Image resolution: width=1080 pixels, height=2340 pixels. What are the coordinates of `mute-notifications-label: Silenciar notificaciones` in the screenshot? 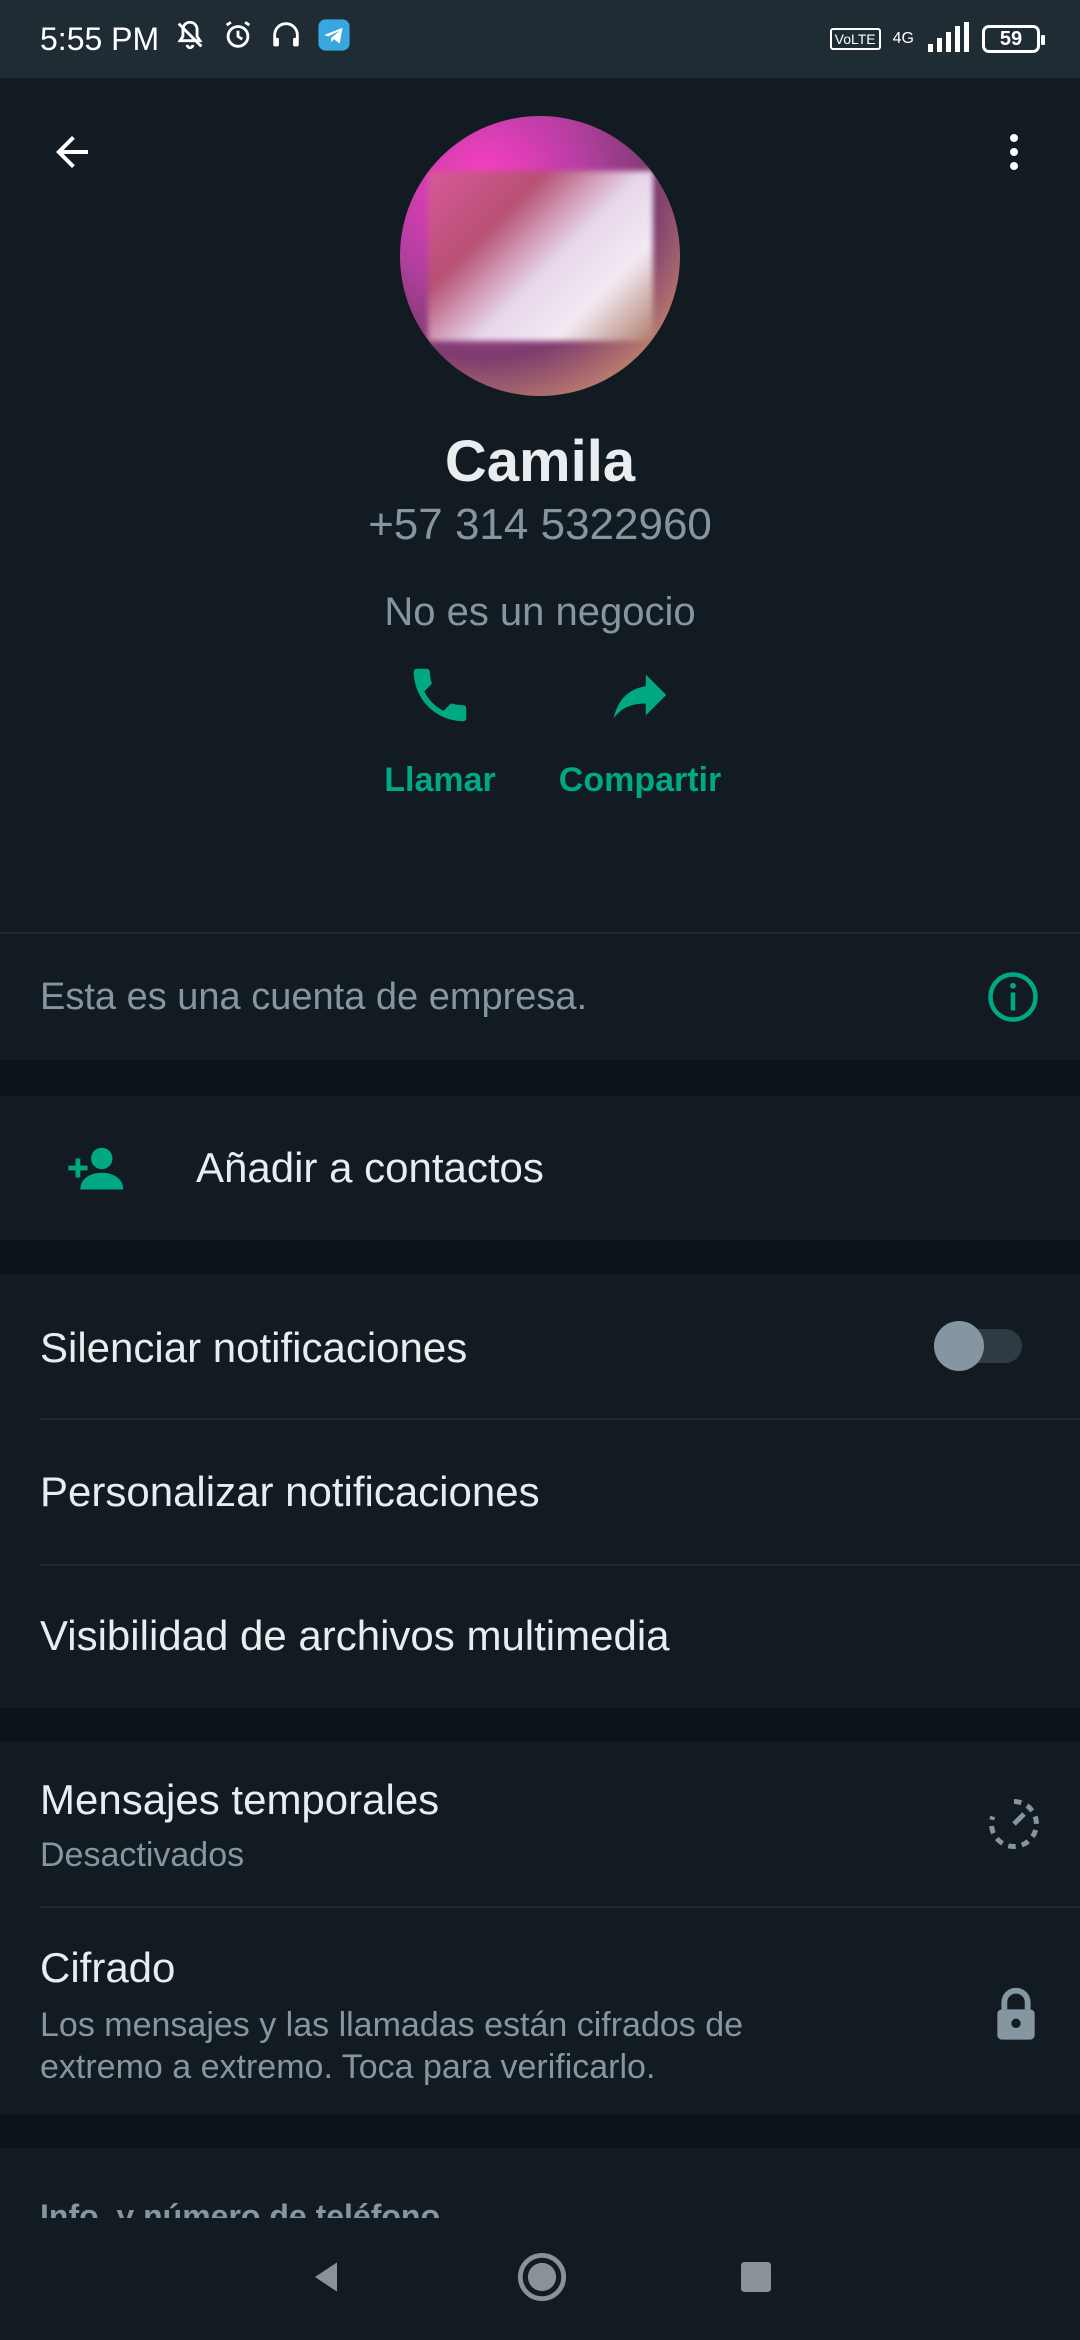 It's located at (254, 1347).